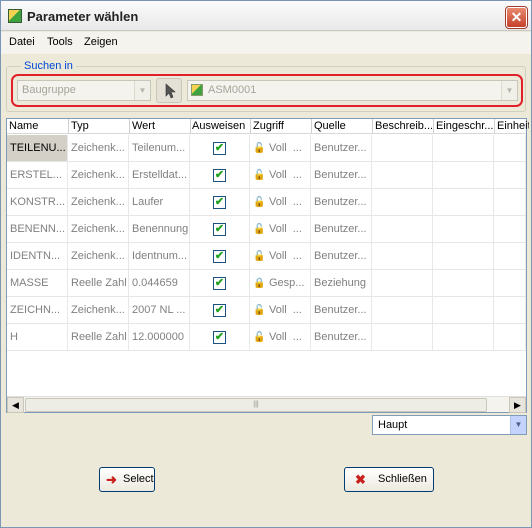 The height and width of the screenshot is (528, 532). Describe the element at coordinates (100, 127) in the screenshot. I see `col-typ-header: Typ` at that location.